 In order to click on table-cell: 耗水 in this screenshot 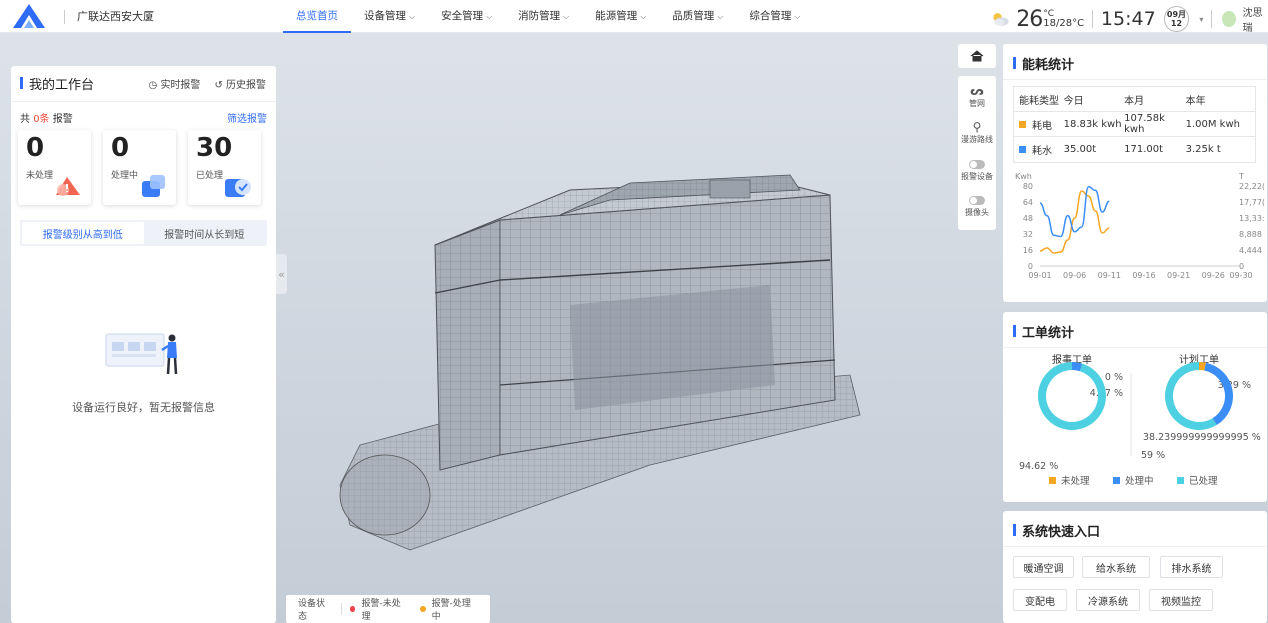, I will do `click(1039, 149)`.